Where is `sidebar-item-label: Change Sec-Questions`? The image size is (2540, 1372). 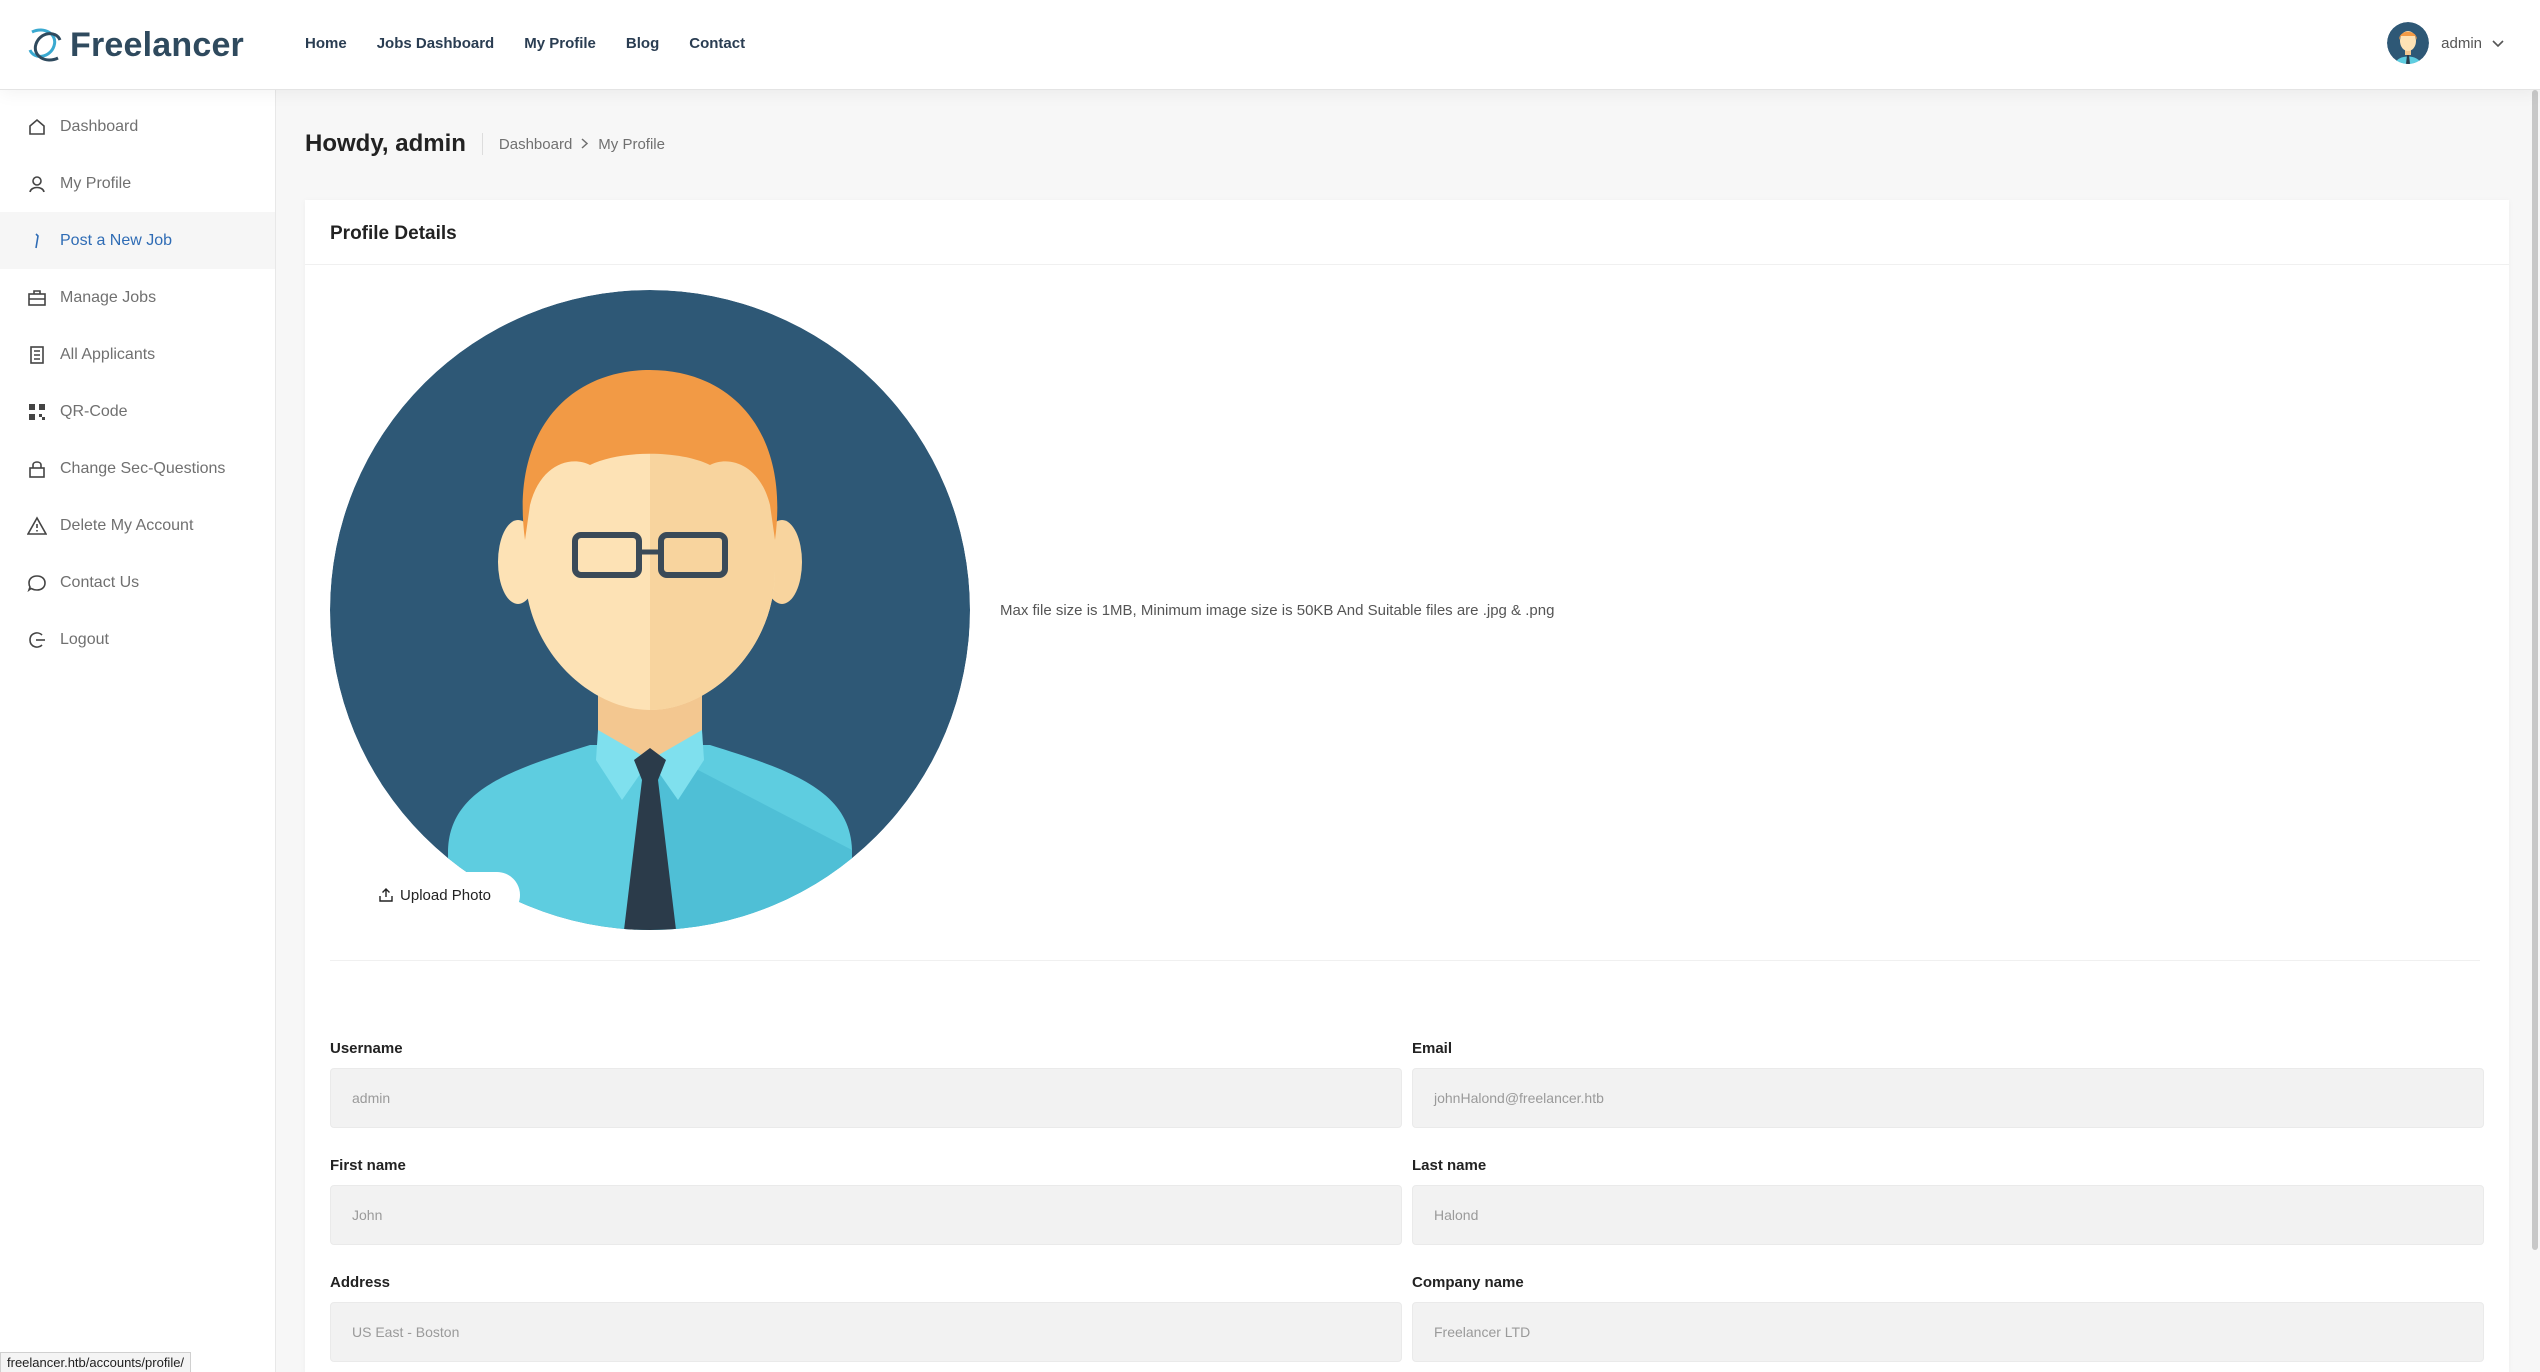
sidebar-item-label: Change Sec-Questions is located at coordinates (143, 468).